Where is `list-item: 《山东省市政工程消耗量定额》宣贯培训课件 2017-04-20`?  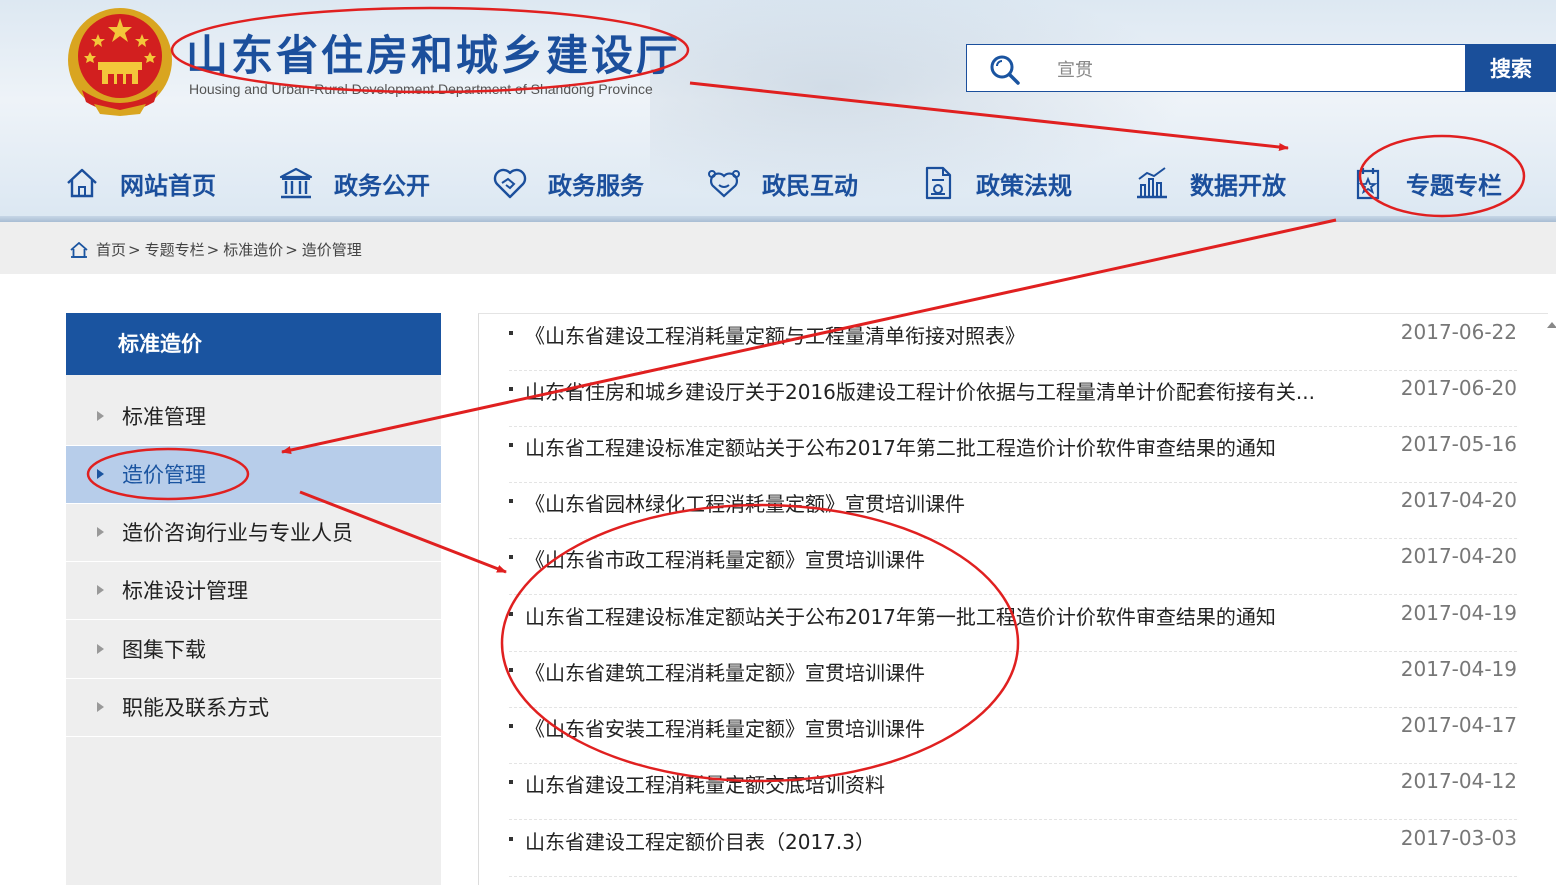
list-item: 《山东省市政工程消耗量定额》宣贯培训课件 2017-04-20 is located at coordinates (1013, 566).